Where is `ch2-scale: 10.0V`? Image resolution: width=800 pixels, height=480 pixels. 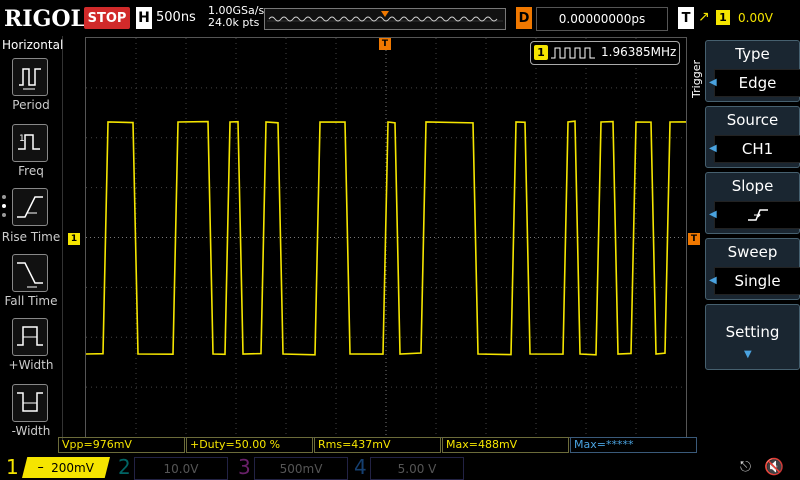
ch2-scale: 10.0V is located at coordinates (181, 468).